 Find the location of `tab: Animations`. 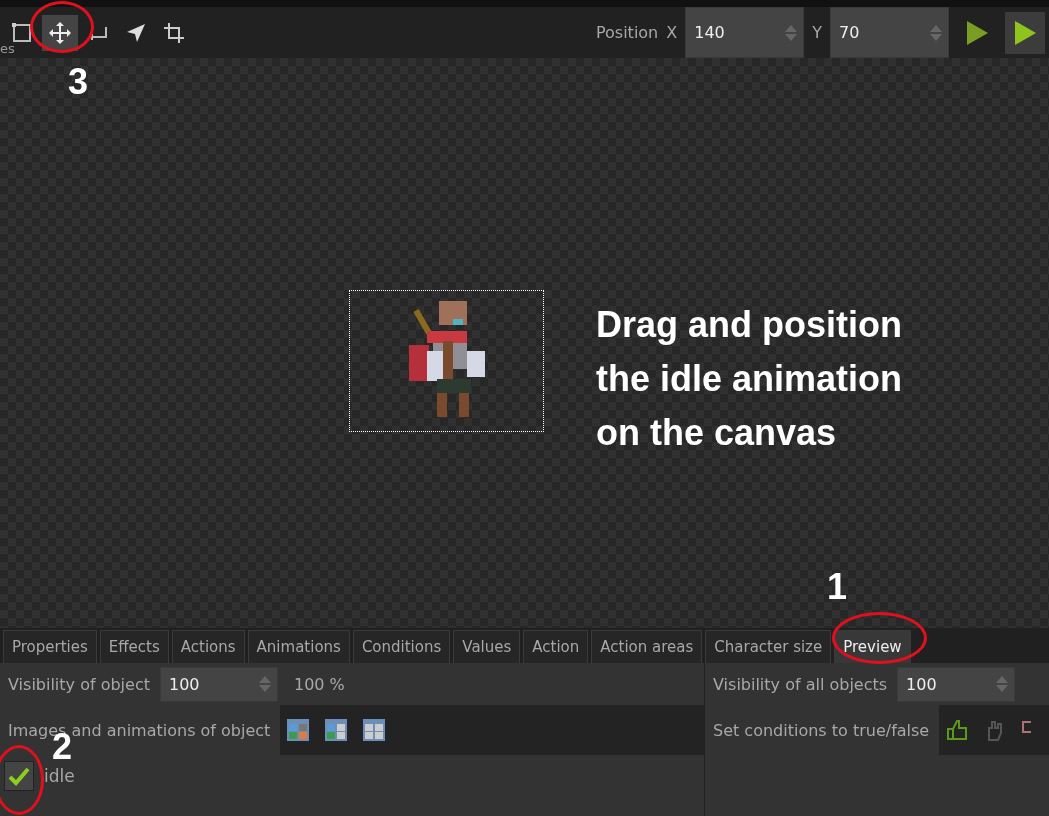

tab: Animations is located at coordinates (298, 646).